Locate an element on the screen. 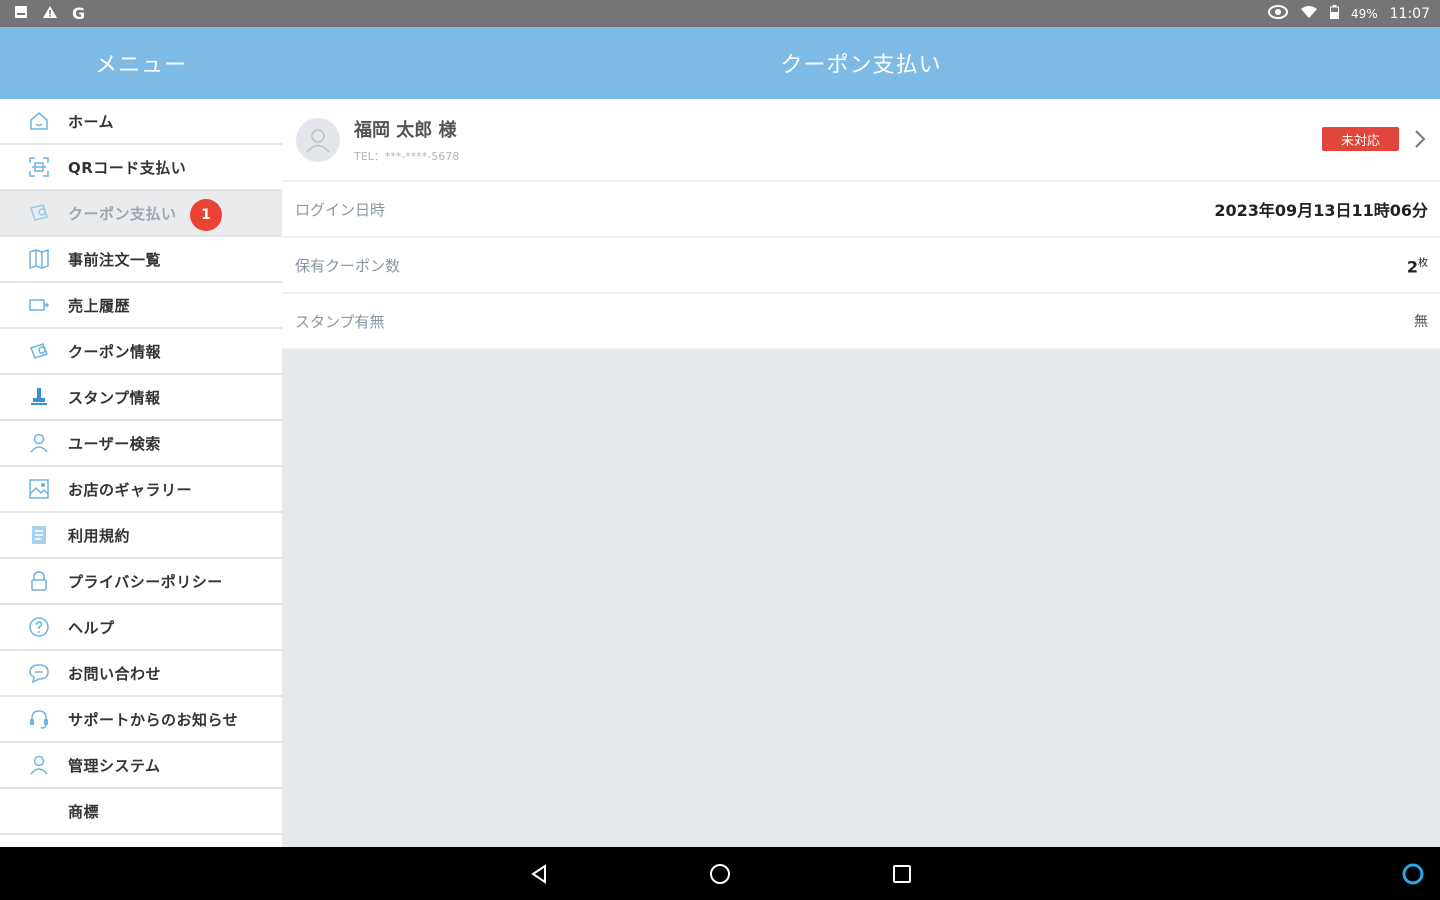  coupon-count-number: 2 is located at coordinates (1412, 267).